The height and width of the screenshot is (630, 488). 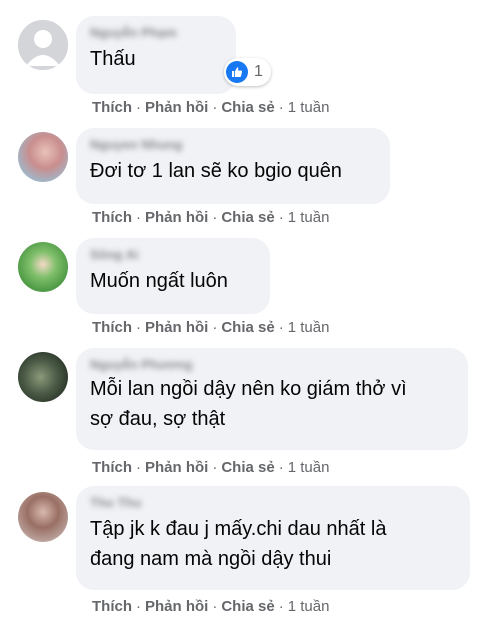 I want to click on comment-text: Mỗi lan ngồi dậy nên ko giám thở vì, so click(x=248, y=389).